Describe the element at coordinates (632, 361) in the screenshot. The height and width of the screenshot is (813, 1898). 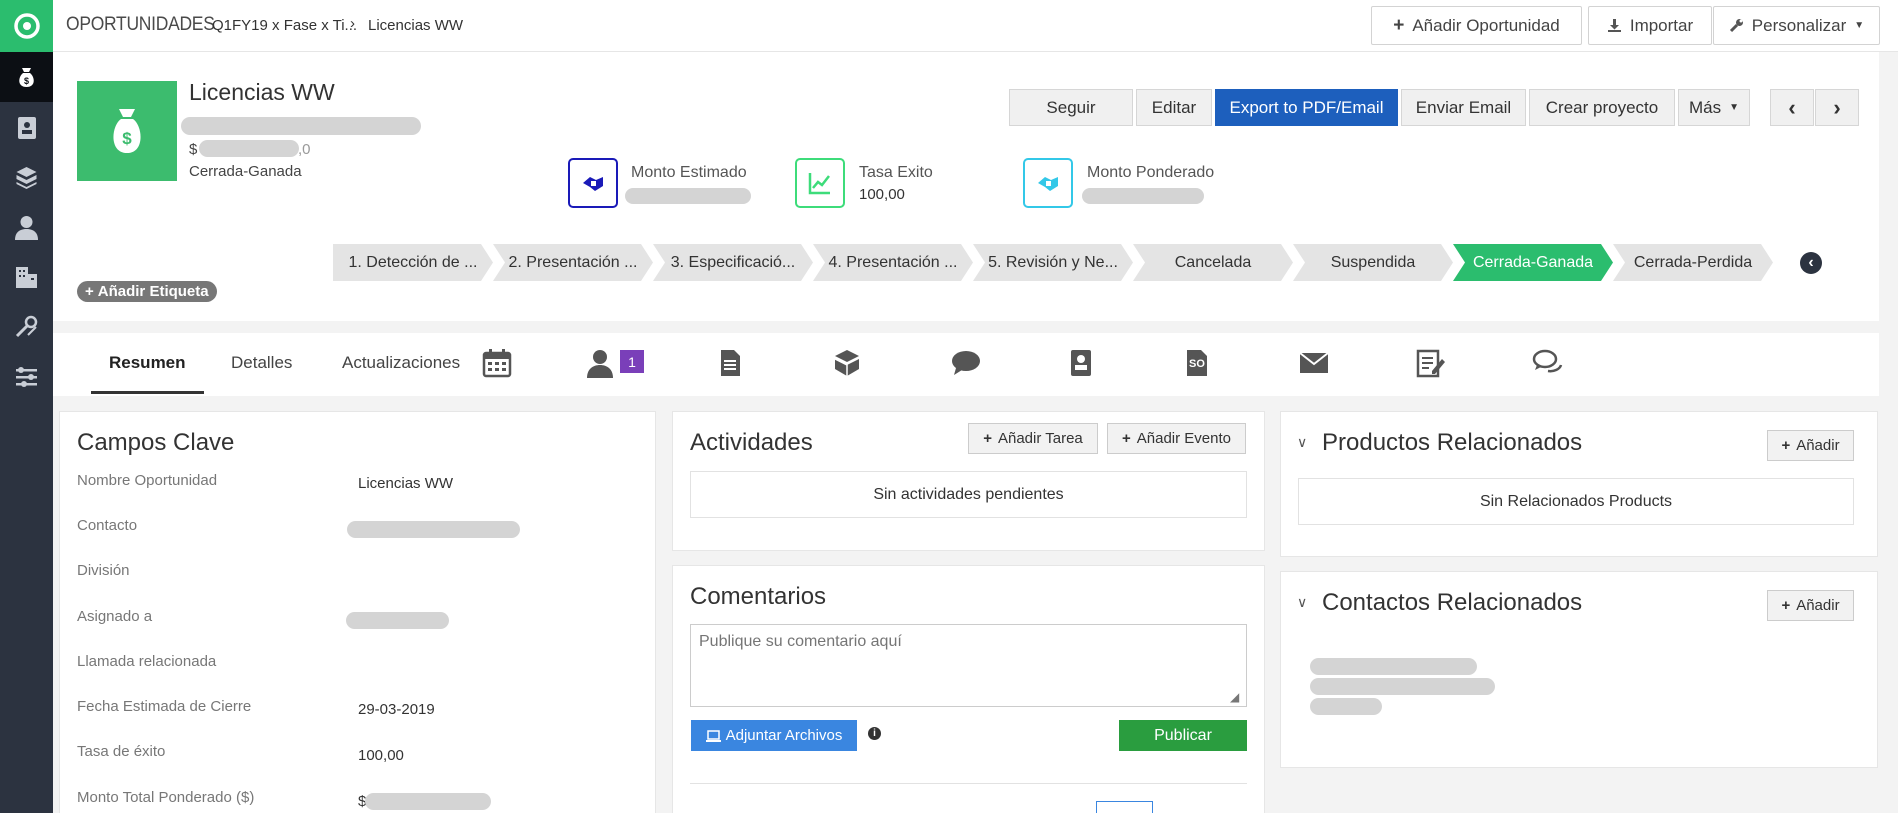
I see `contacts-count-badge: 1` at that location.